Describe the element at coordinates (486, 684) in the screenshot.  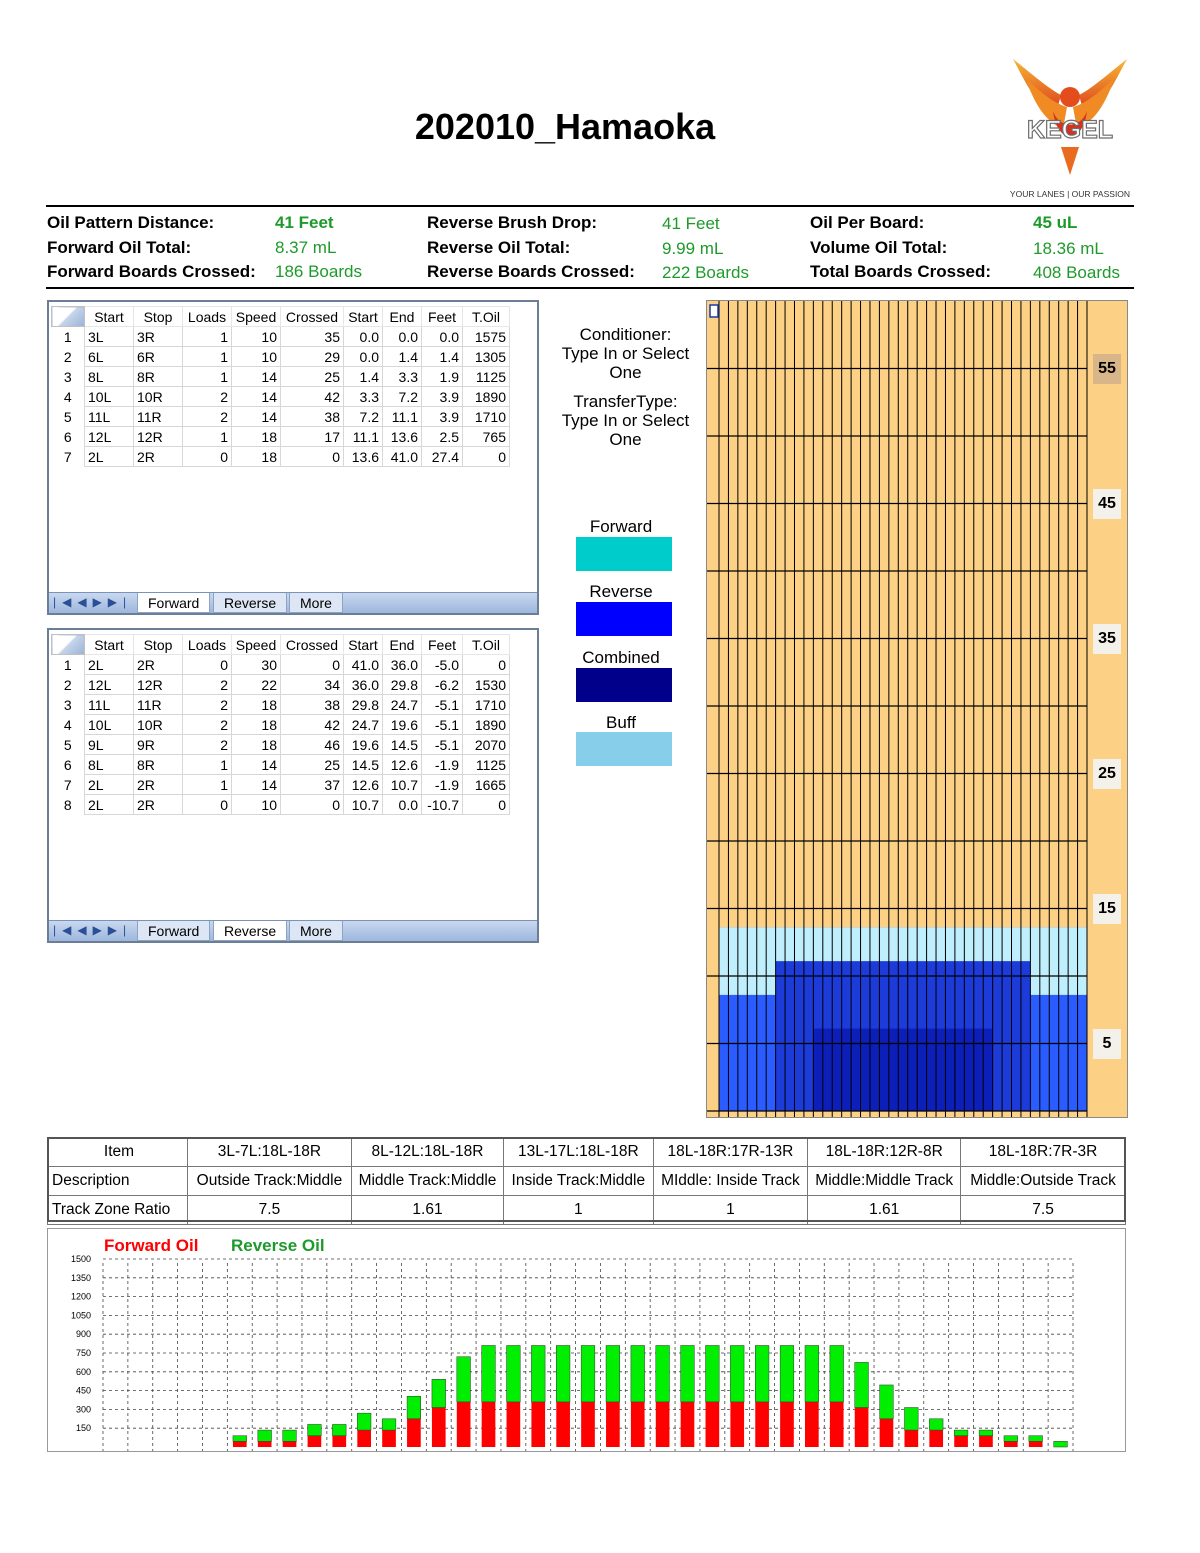
I see `reverse-cell: 1530` at that location.